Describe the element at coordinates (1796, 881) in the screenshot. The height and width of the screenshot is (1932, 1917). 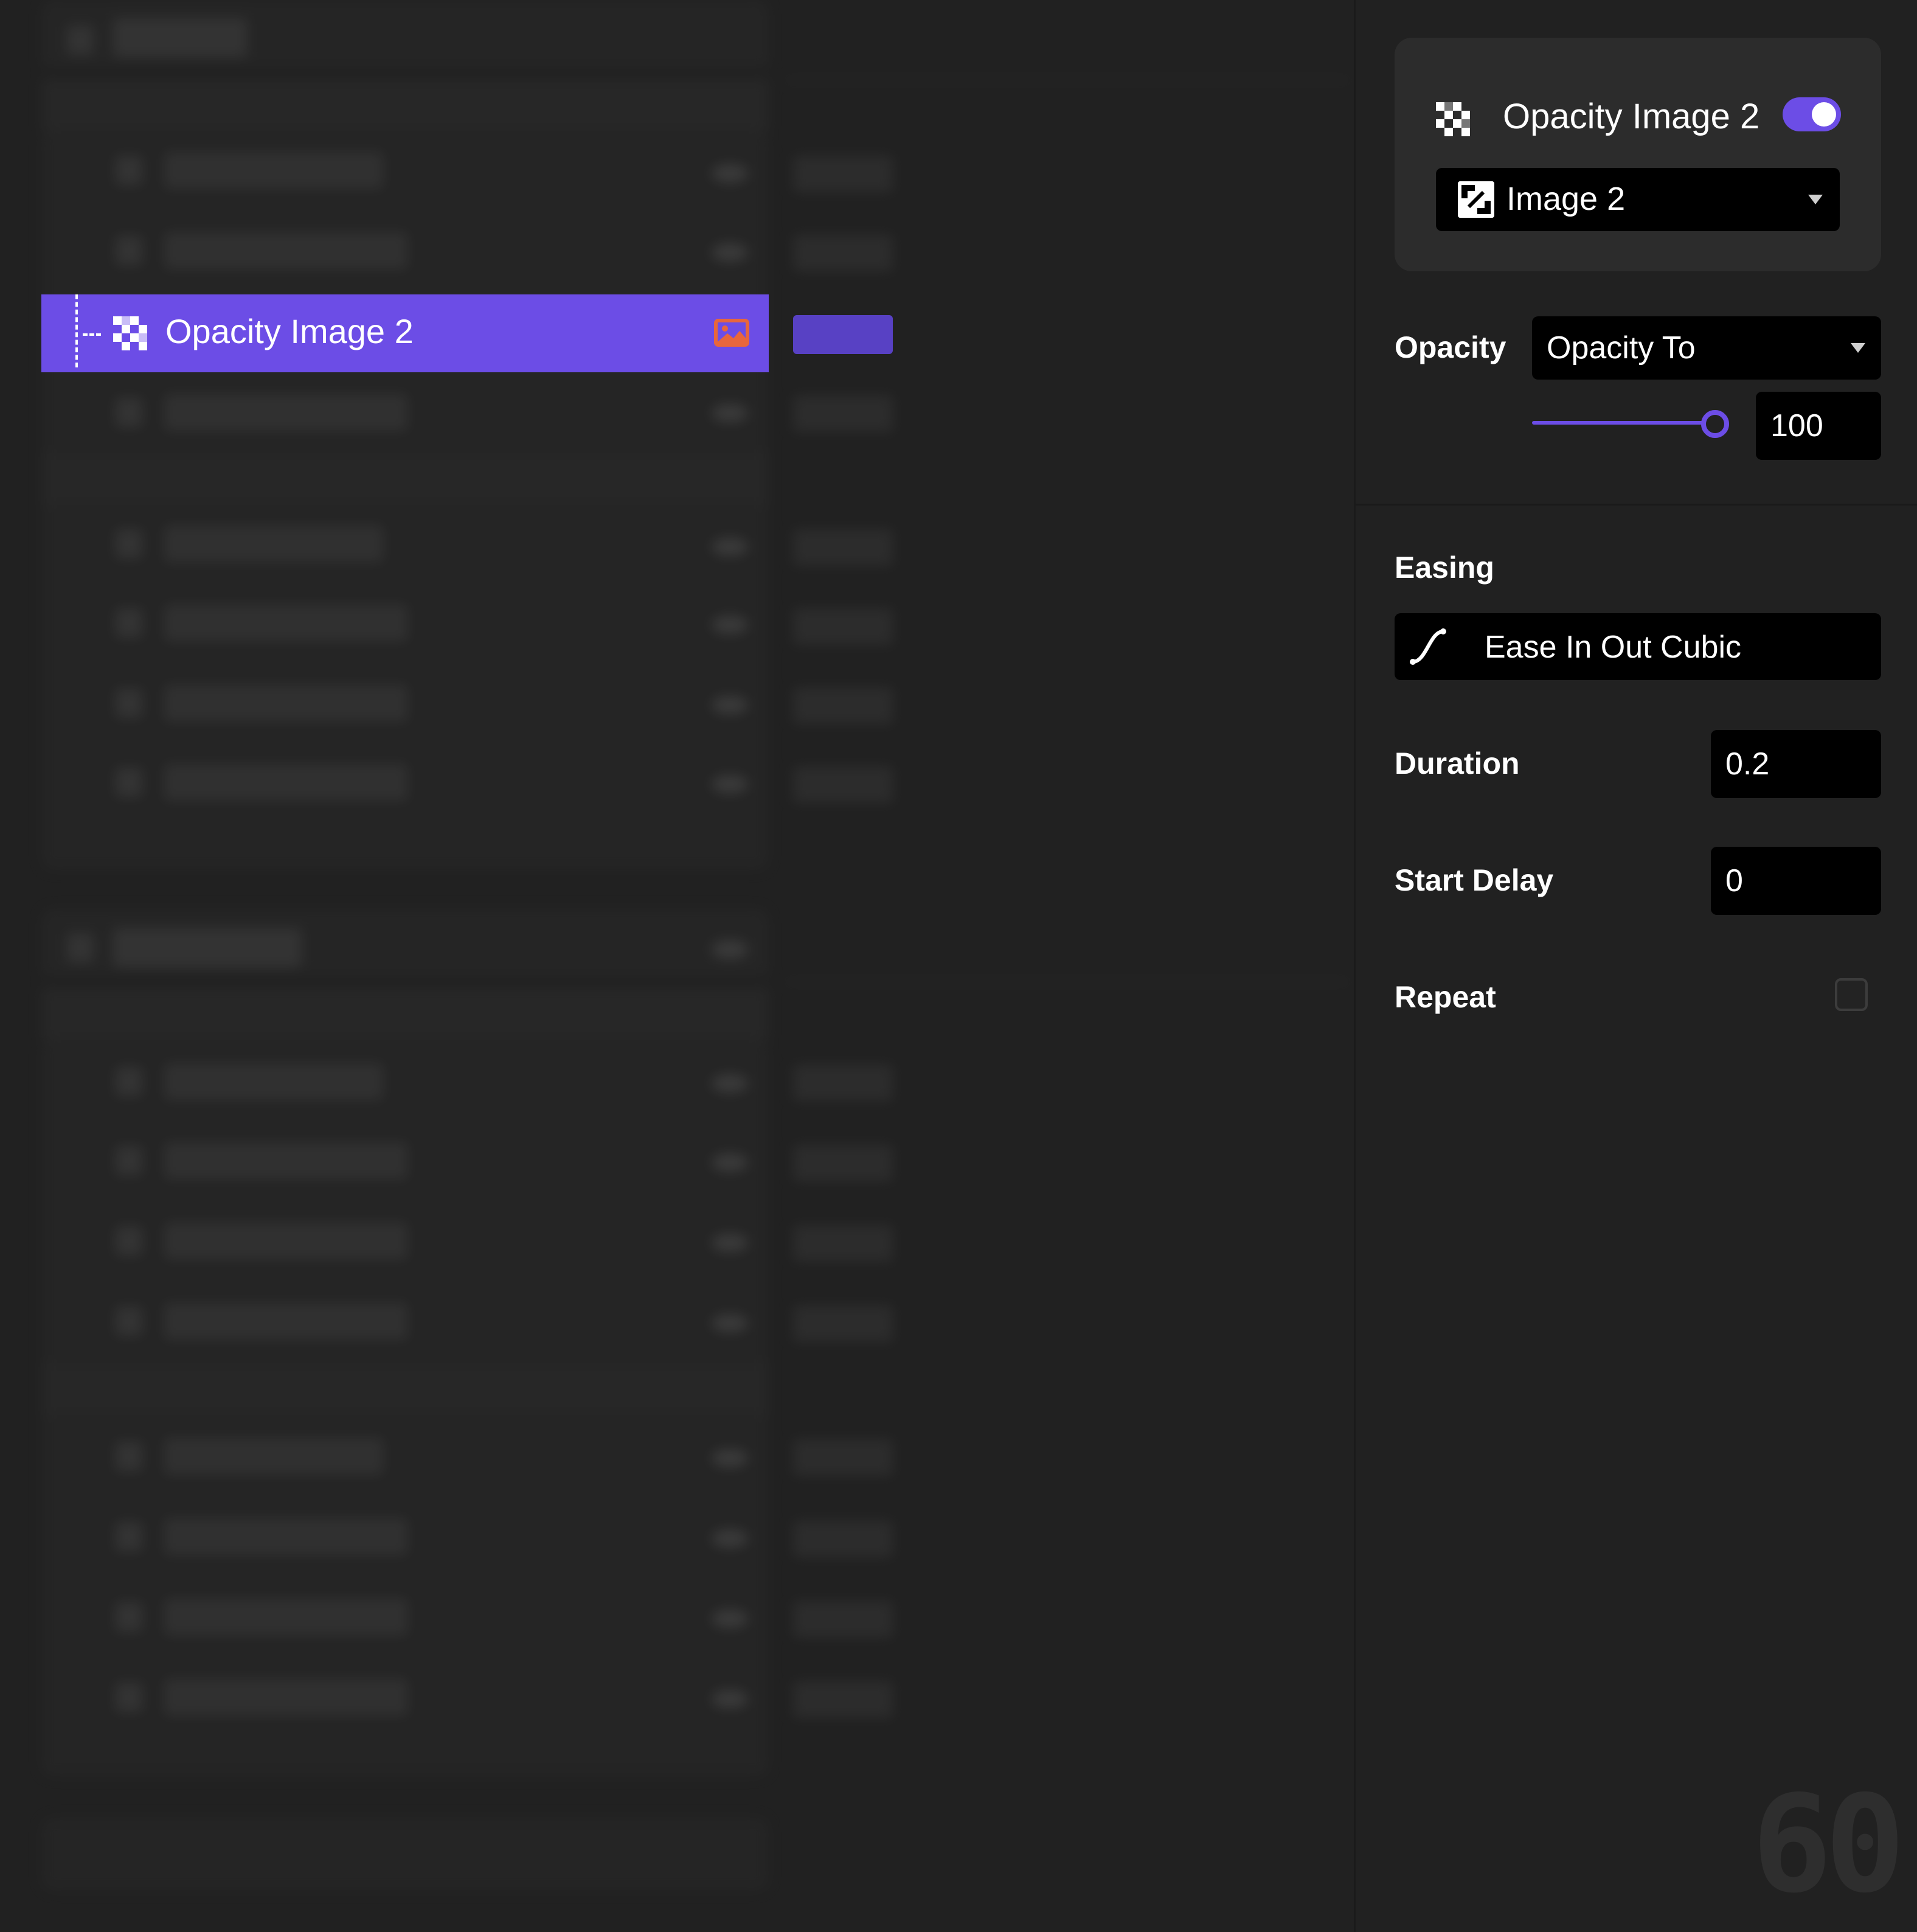
I see `start-delay-input: 0` at that location.